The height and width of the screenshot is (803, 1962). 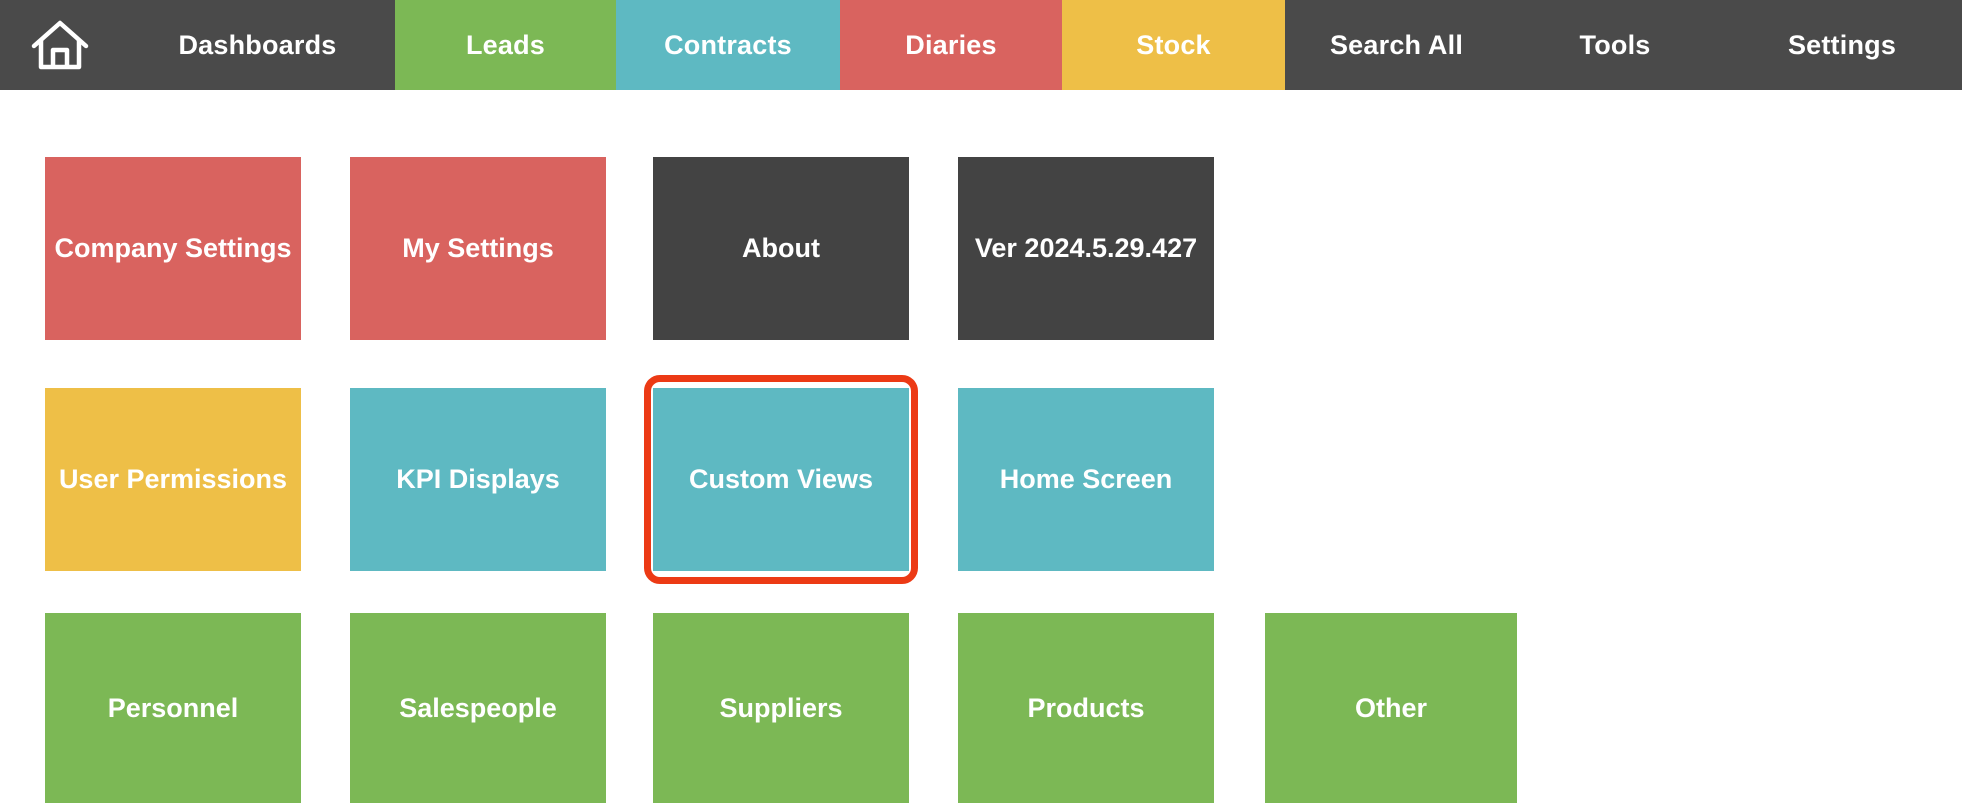 I want to click on tile-label: About, so click(x=781, y=248).